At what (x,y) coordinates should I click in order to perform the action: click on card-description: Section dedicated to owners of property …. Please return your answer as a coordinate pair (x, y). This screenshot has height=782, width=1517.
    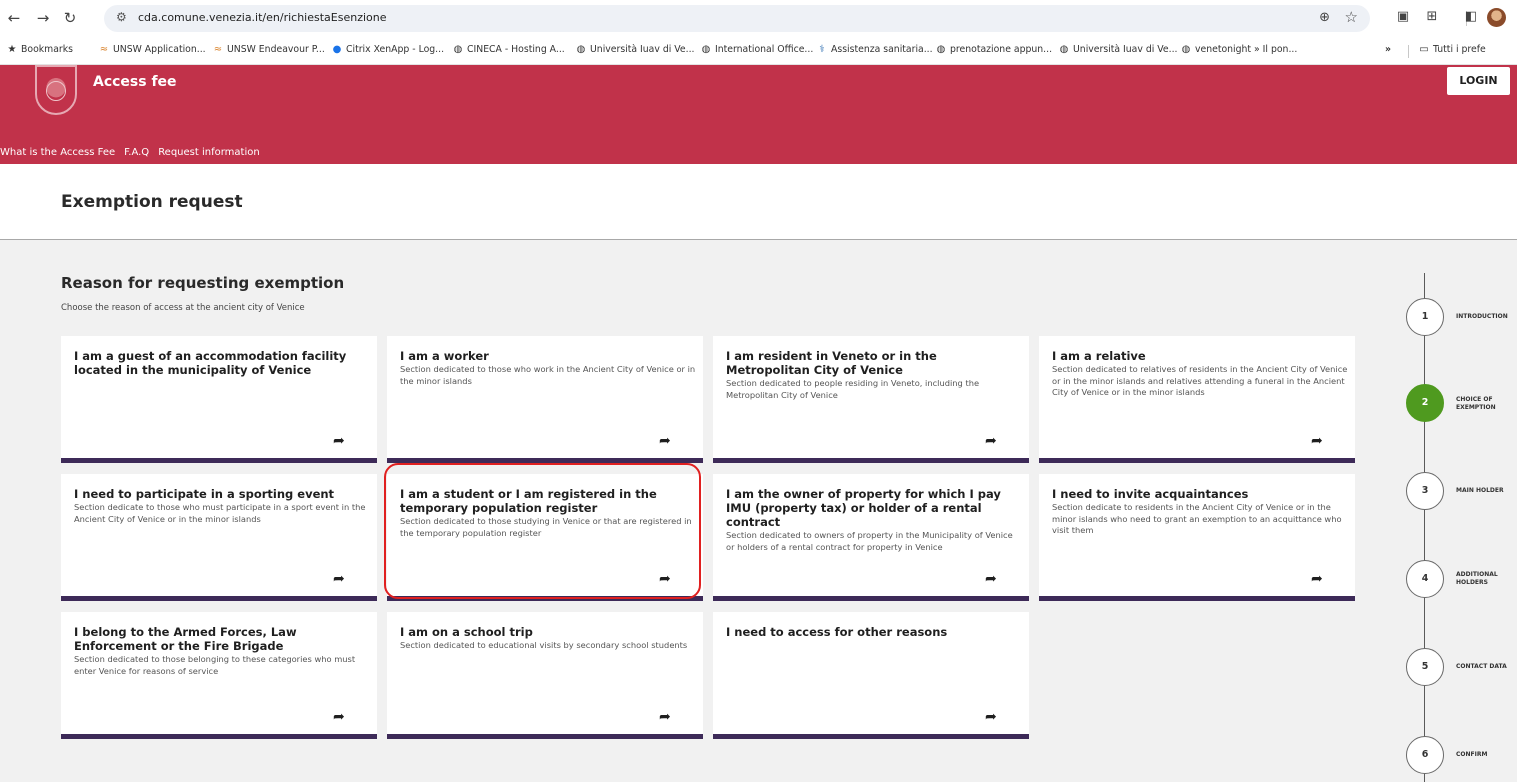
    Looking at the image, I should click on (869, 541).